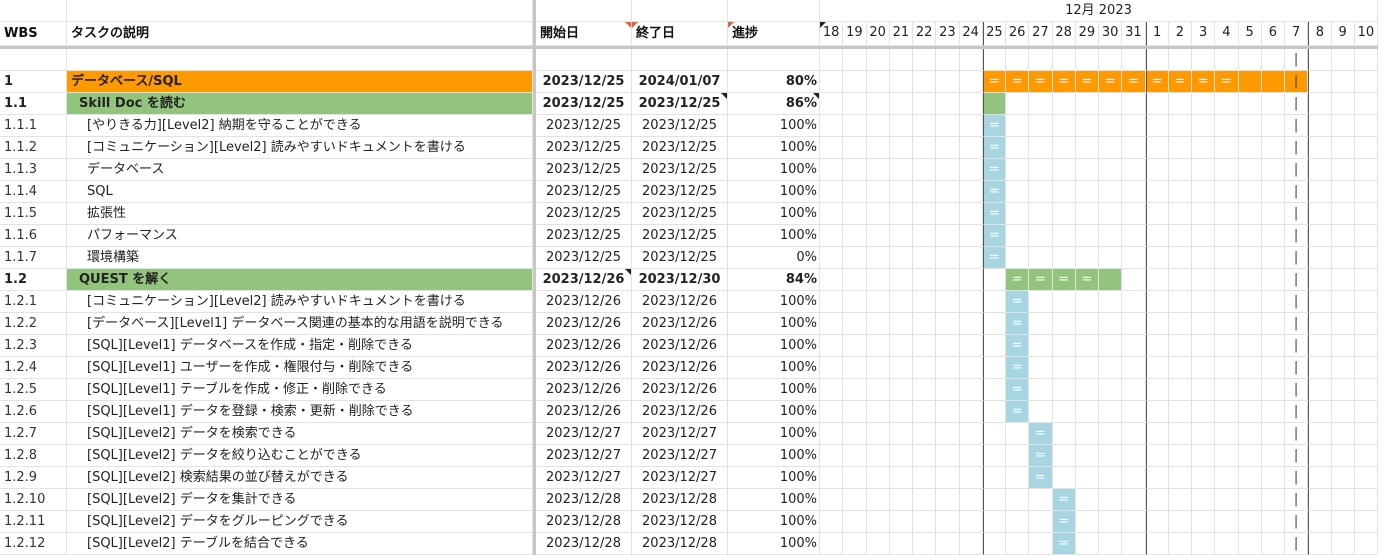 The width and height of the screenshot is (1400, 555). Describe the element at coordinates (300, 82) in the screenshot. I see `task-cell: データベース/SQL` at that location.